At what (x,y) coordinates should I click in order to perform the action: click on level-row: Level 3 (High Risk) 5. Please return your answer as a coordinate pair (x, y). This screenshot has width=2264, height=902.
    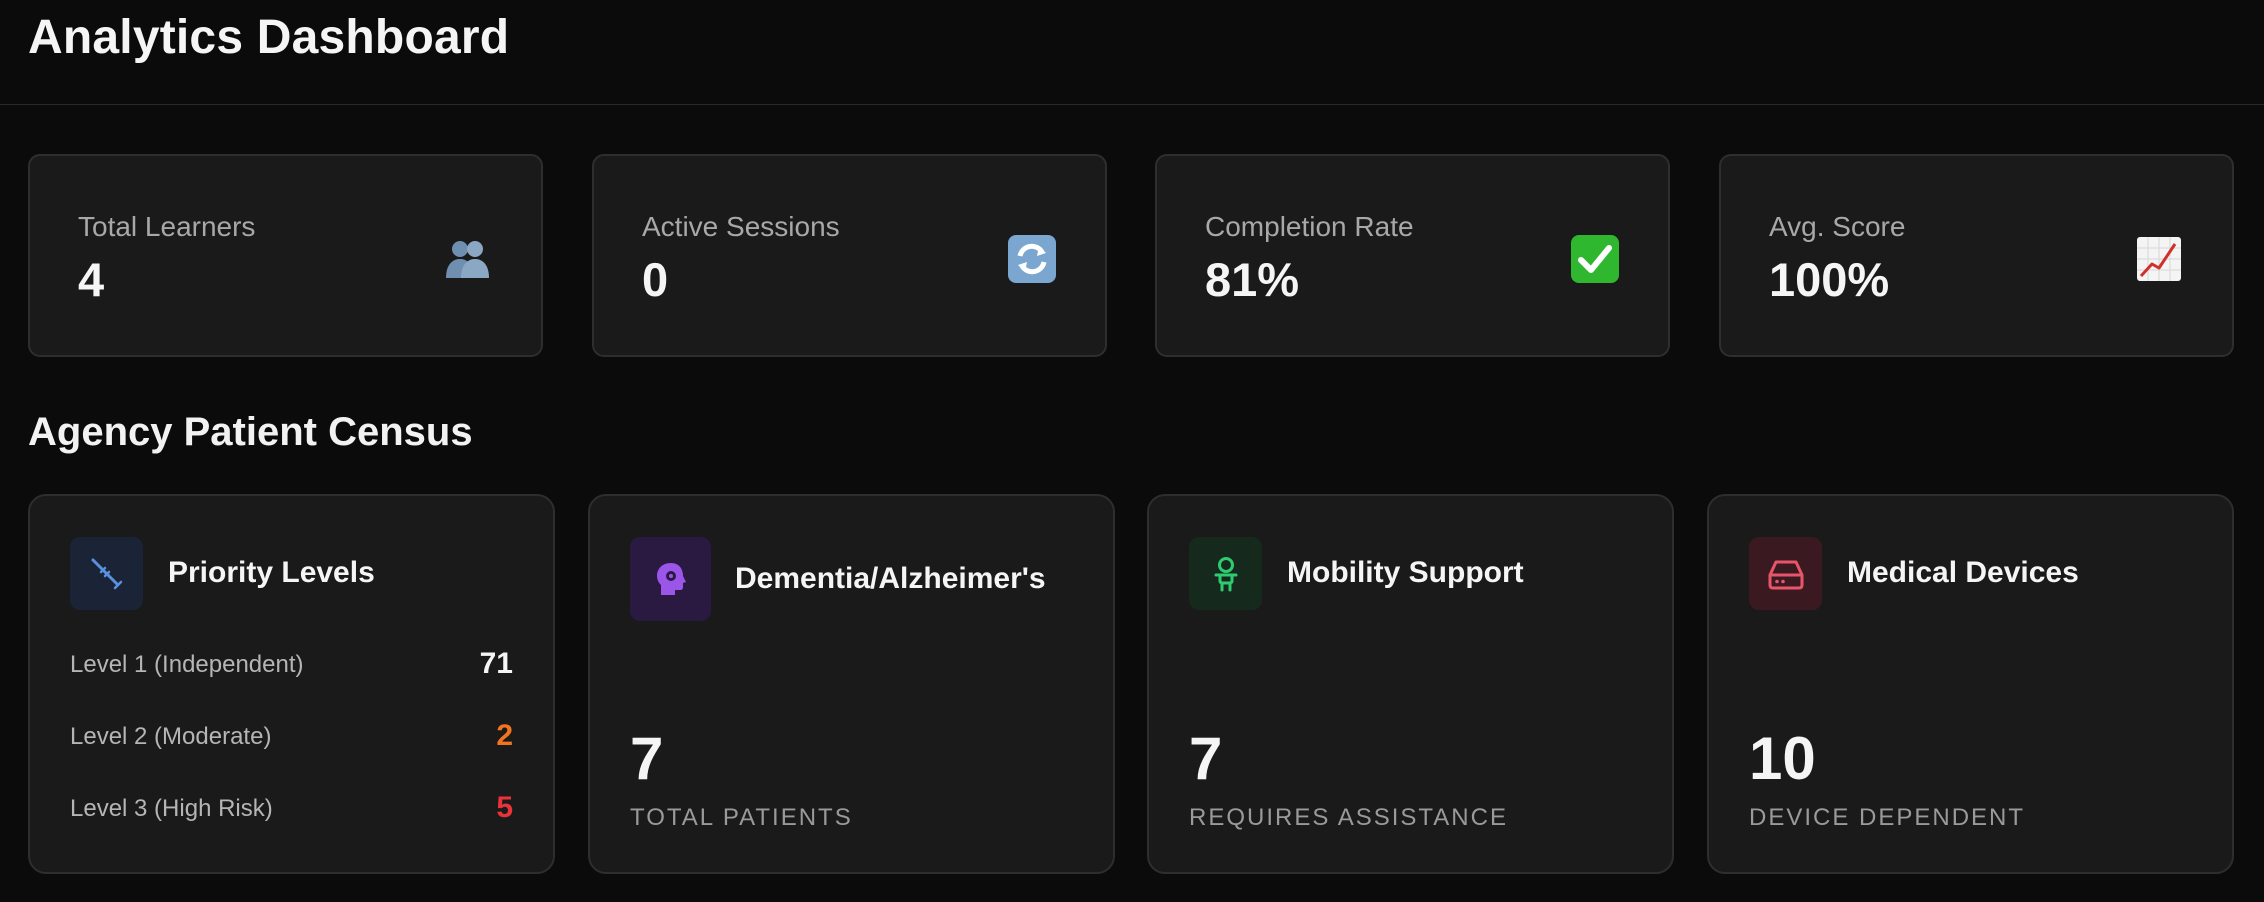
    Looking at the image, I should click on (291, 809).